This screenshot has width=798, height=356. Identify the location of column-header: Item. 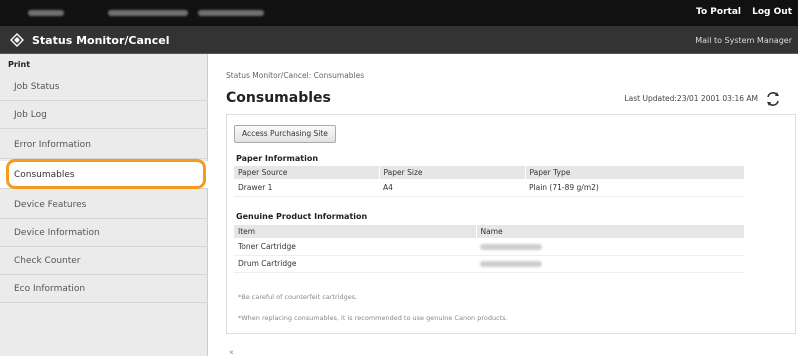
(355, 231).